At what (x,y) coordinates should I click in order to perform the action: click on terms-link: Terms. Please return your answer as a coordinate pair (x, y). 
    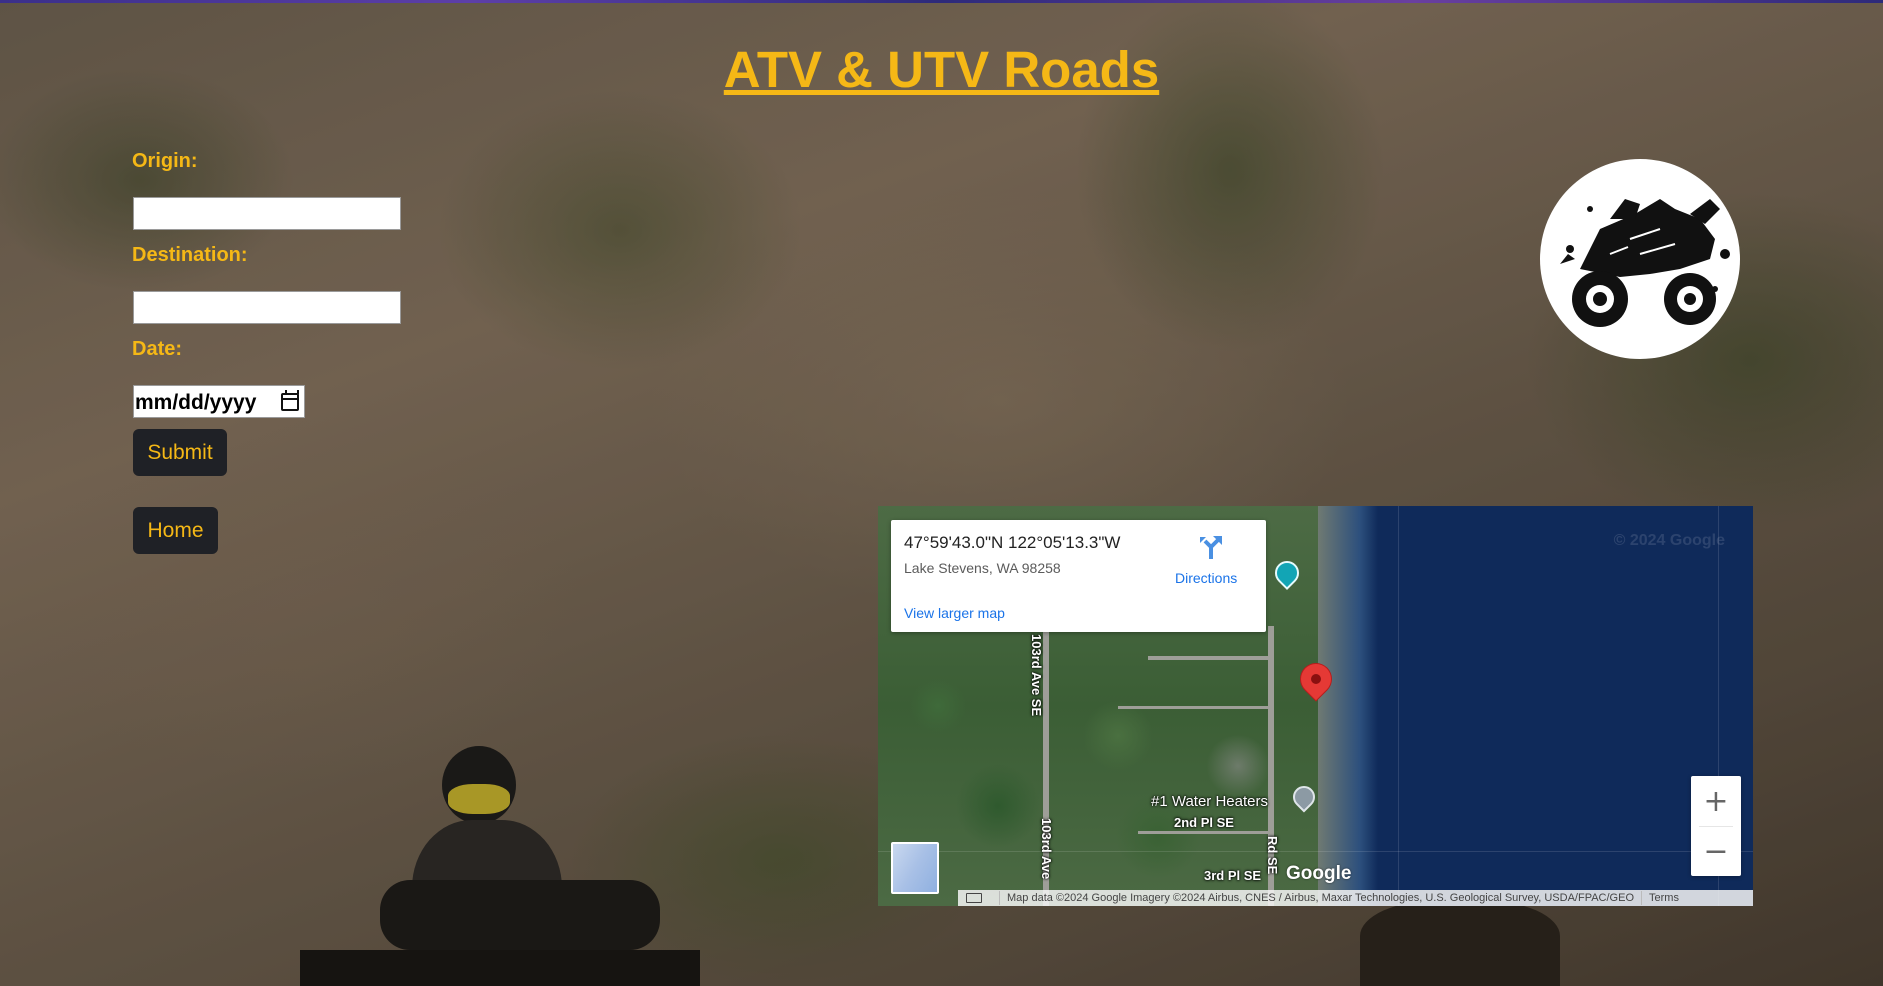
    Looking at the image, I should click on (1664, 898).